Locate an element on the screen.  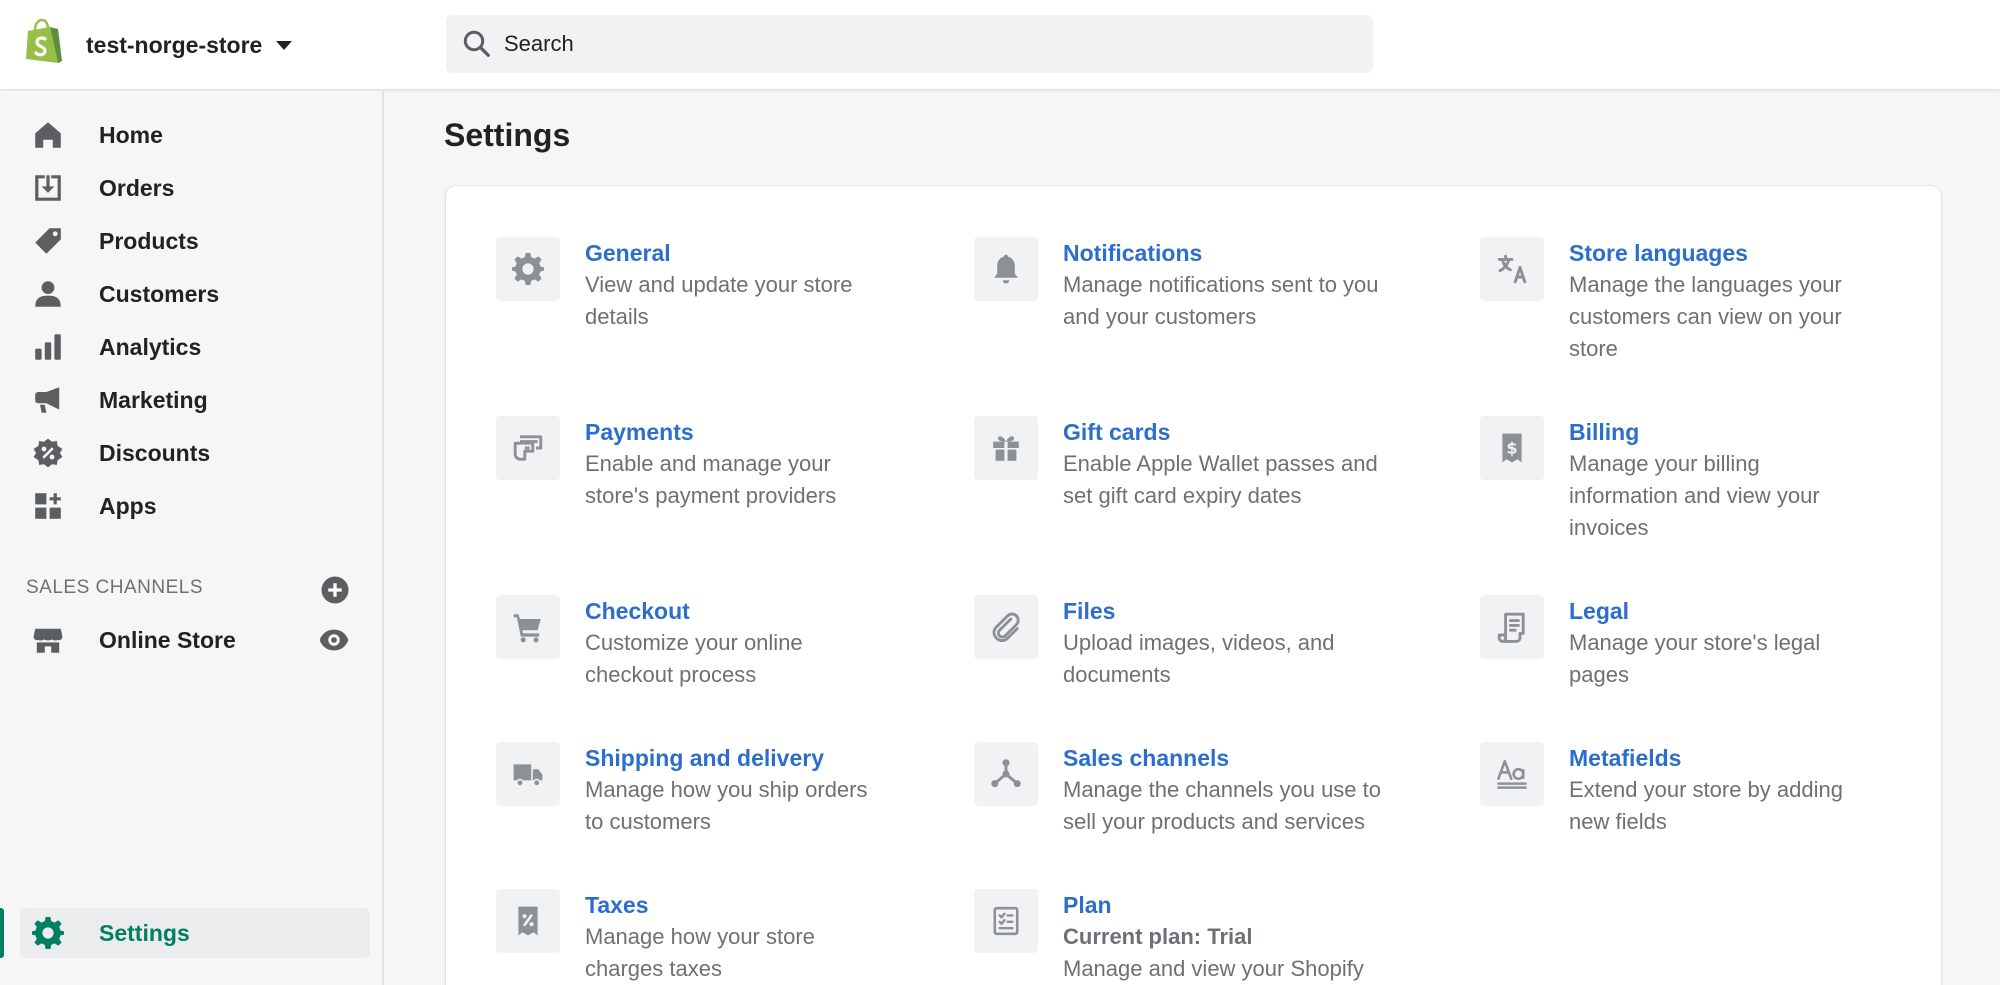
setting-desc: Manage your billing is located at coordinates (1664, 463).